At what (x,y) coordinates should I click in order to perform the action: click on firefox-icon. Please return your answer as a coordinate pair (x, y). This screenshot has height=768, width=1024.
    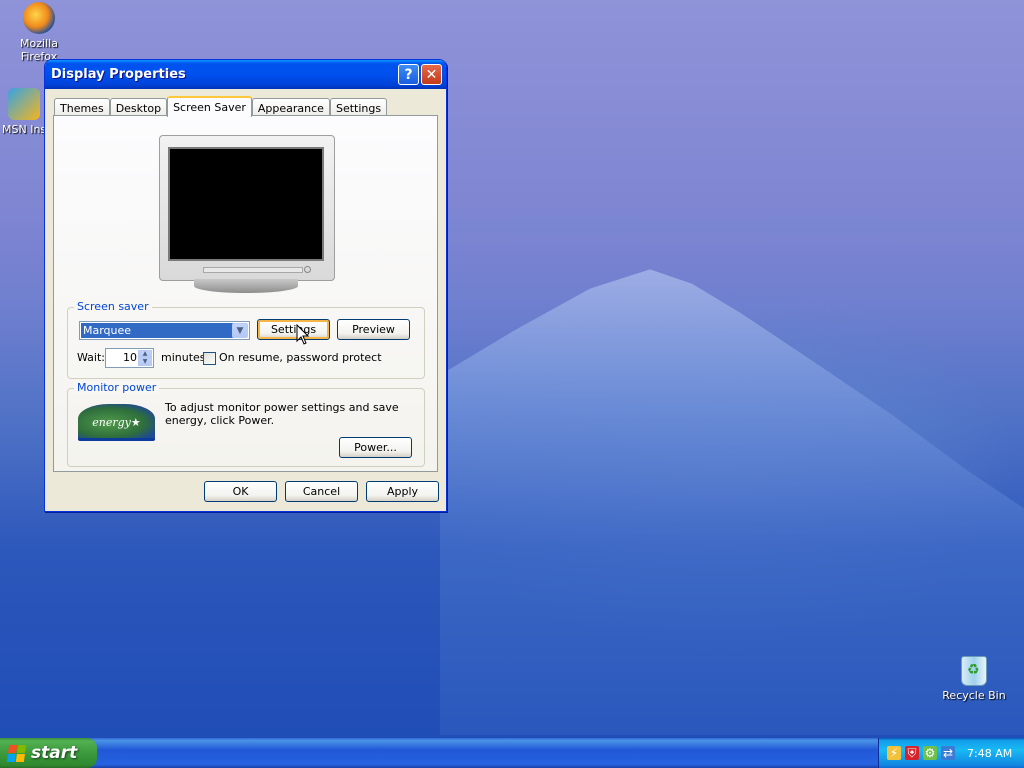
    Looking at the image, I should click on (39, 18).